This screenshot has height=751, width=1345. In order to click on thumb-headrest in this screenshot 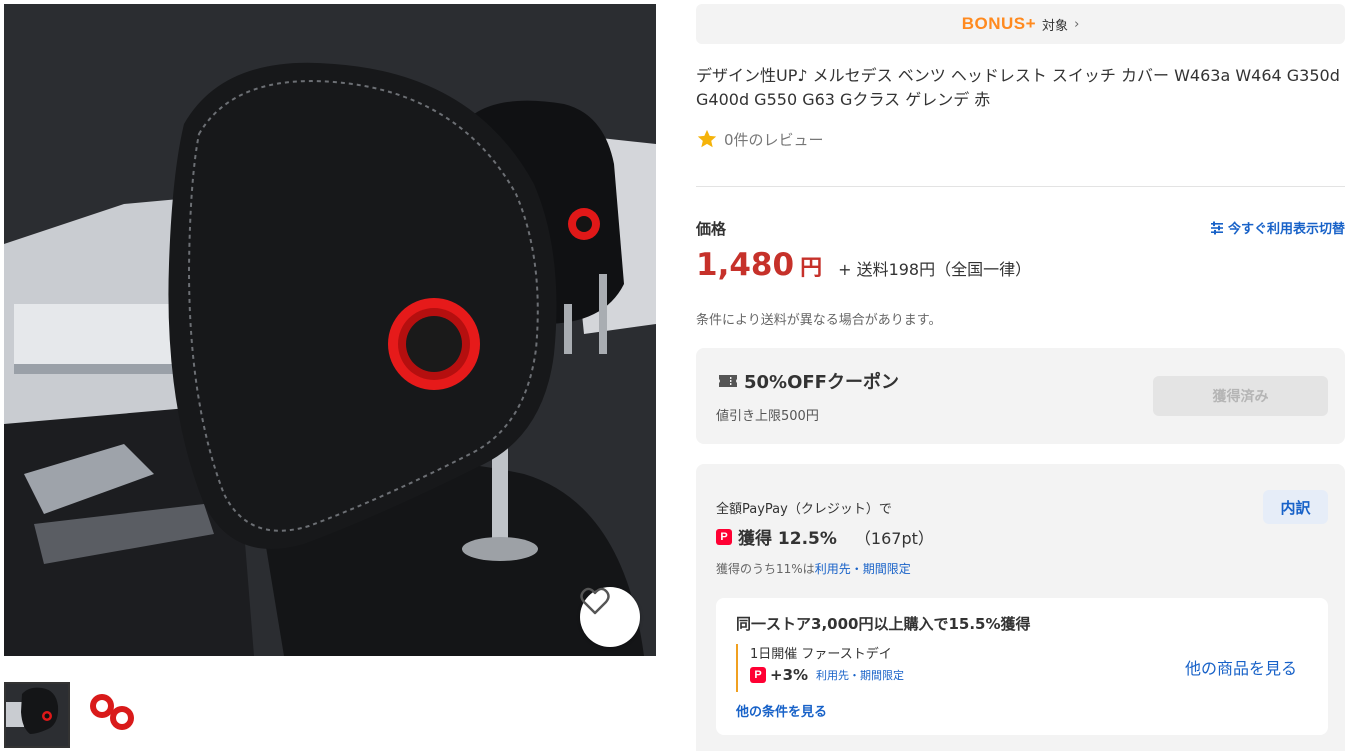, I will do `click(37, 715)`.